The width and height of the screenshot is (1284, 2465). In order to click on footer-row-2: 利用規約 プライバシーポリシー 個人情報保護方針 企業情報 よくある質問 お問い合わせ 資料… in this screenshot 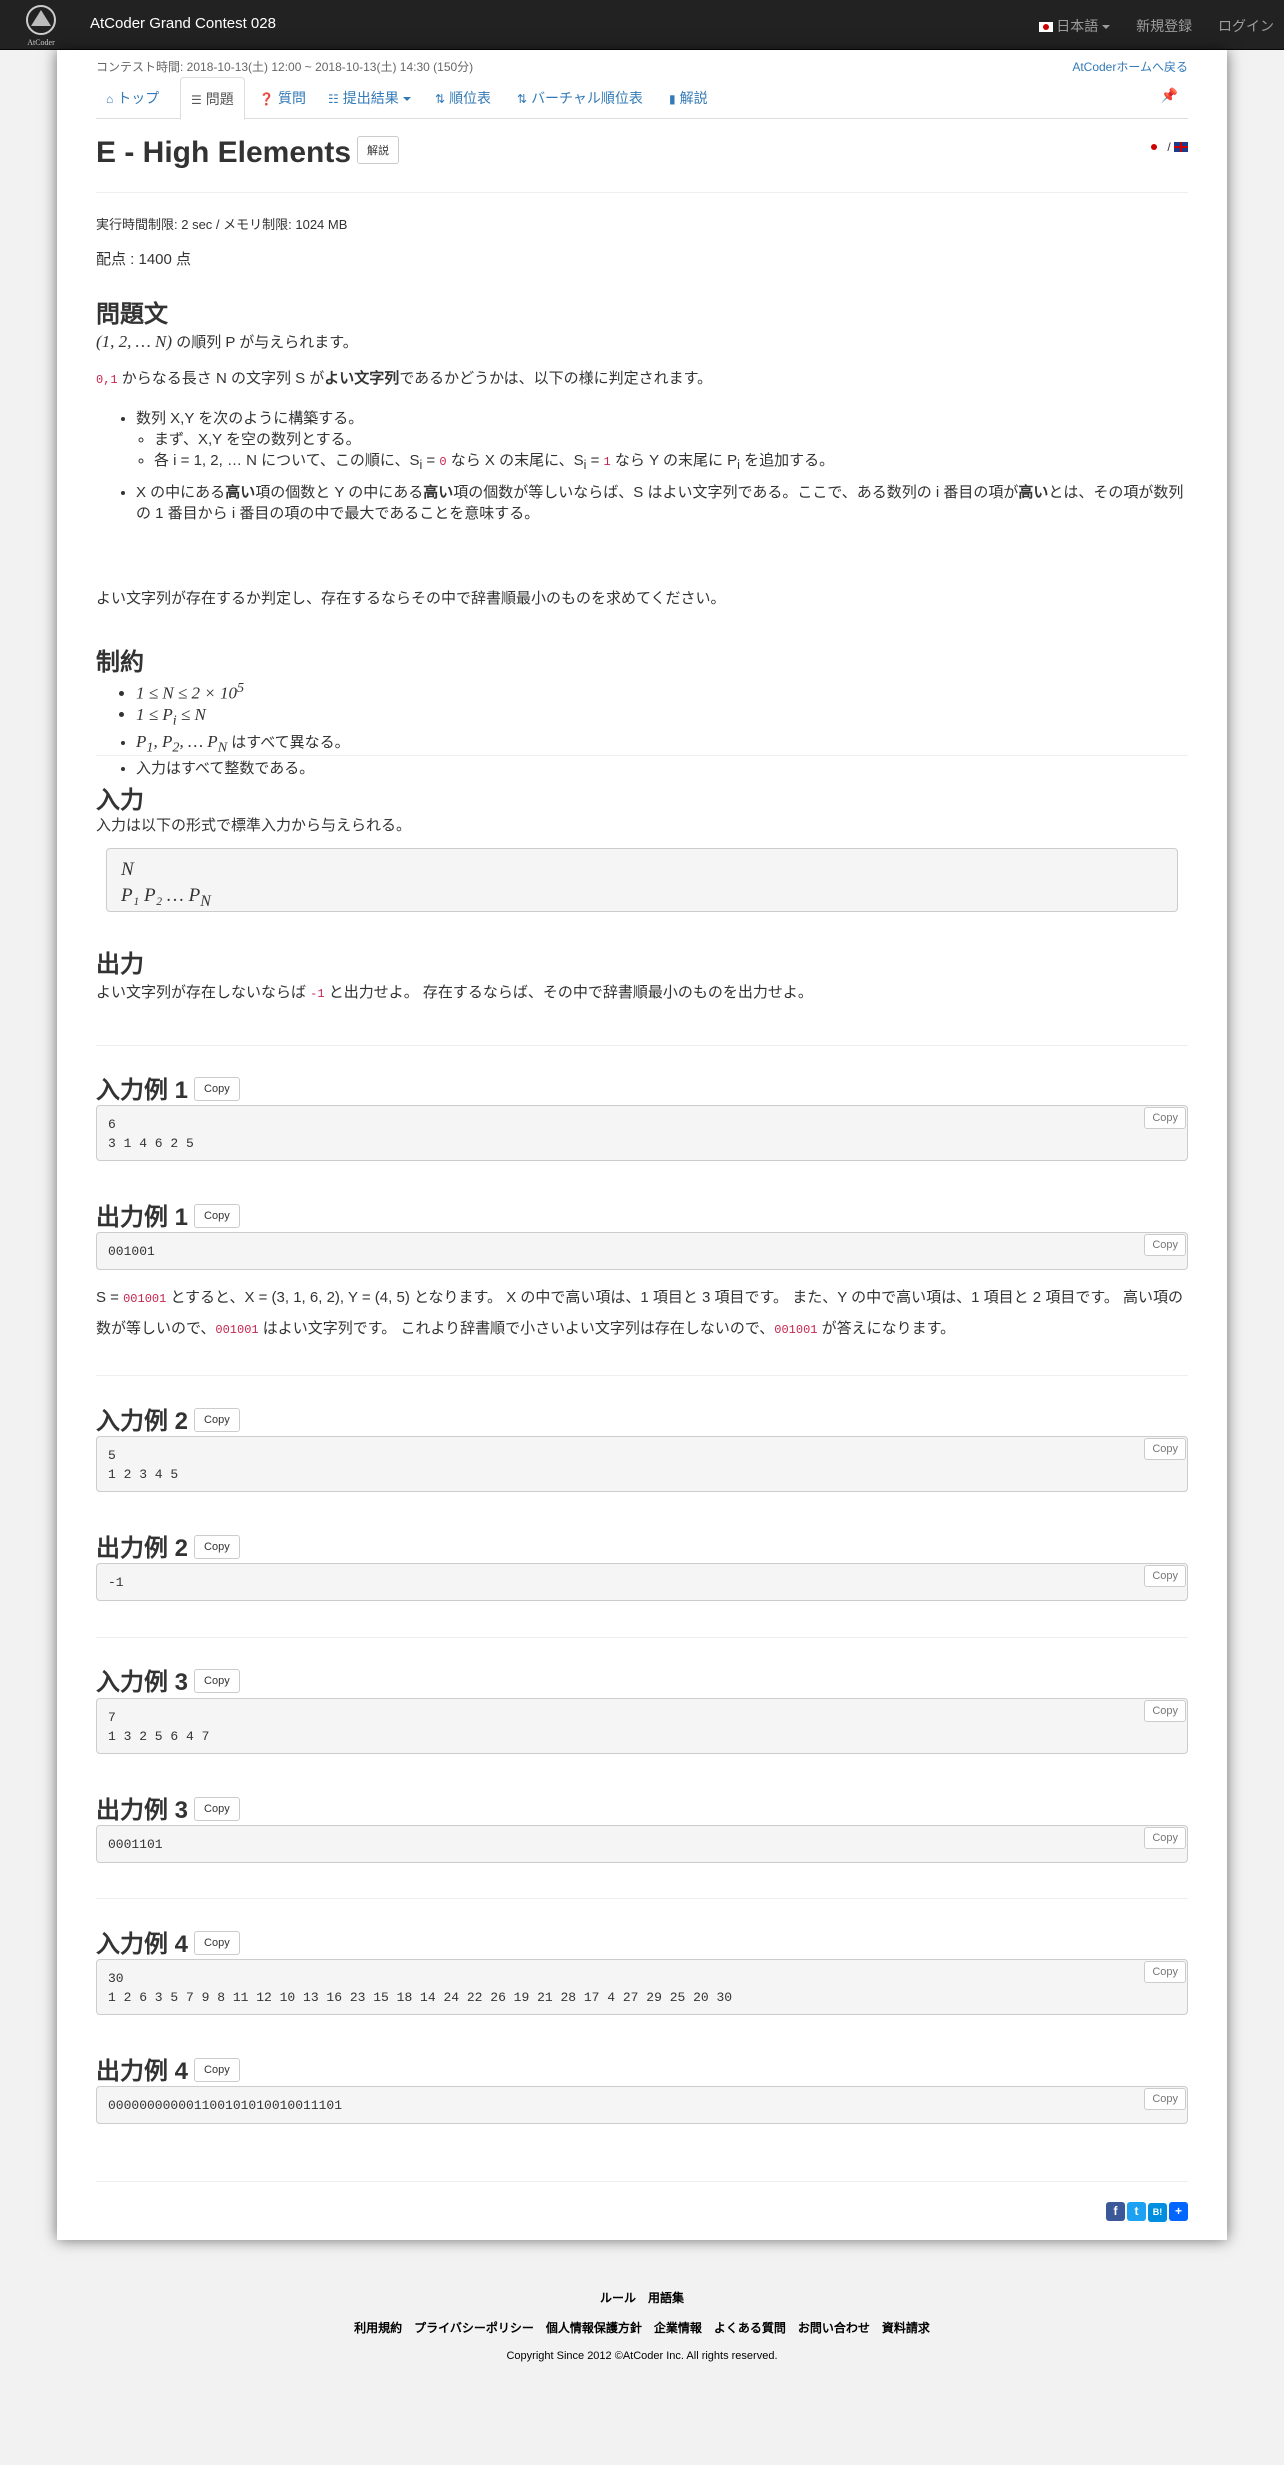, I will do `click(642, 2327)`.